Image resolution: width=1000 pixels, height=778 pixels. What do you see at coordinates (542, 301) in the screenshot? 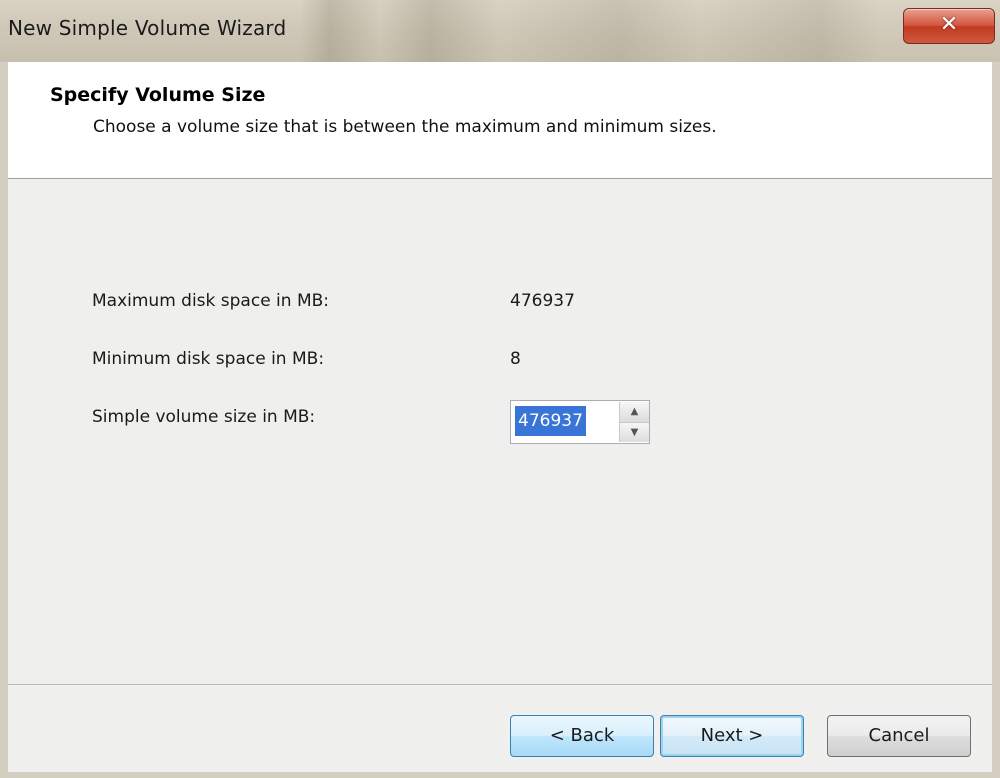
I see `max-disk-space-value: 476937` at bounding box center [542, 301].